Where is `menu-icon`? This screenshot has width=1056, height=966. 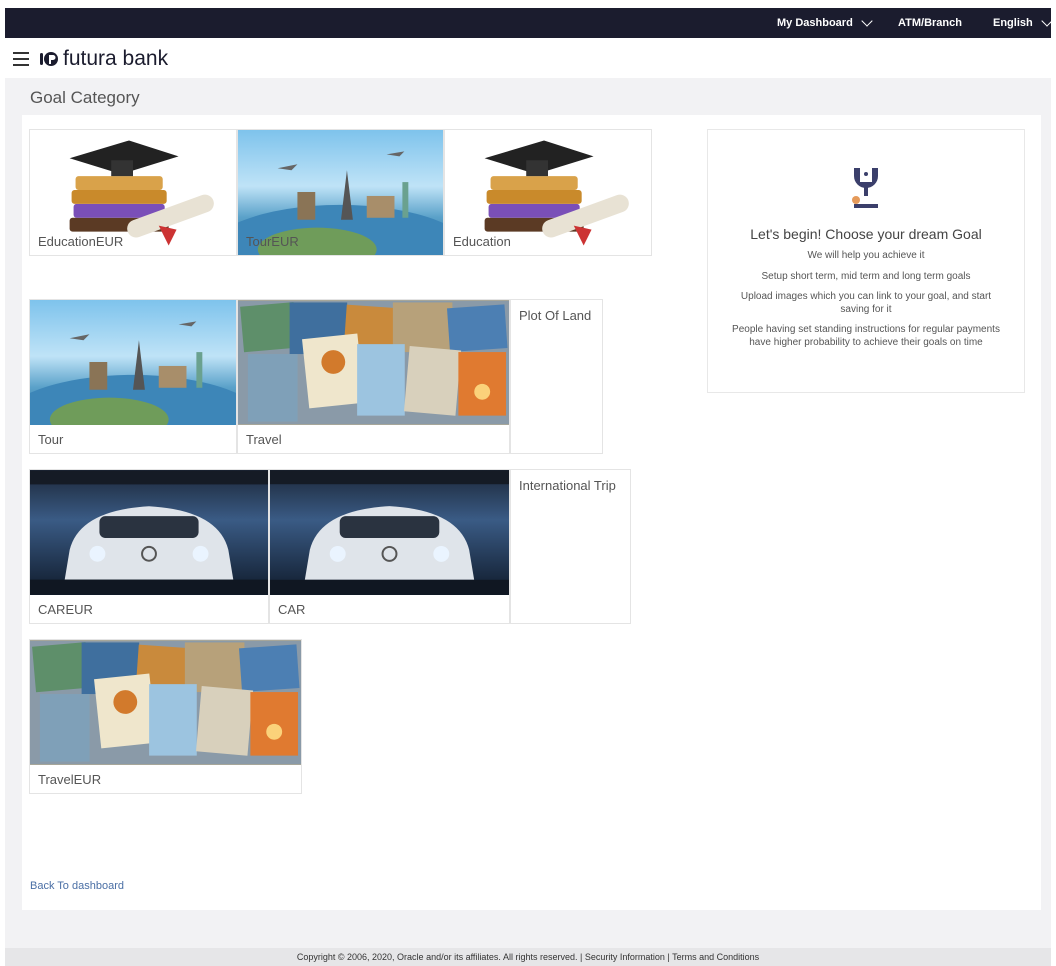
menu-icon is located at coordinates (21, 59).